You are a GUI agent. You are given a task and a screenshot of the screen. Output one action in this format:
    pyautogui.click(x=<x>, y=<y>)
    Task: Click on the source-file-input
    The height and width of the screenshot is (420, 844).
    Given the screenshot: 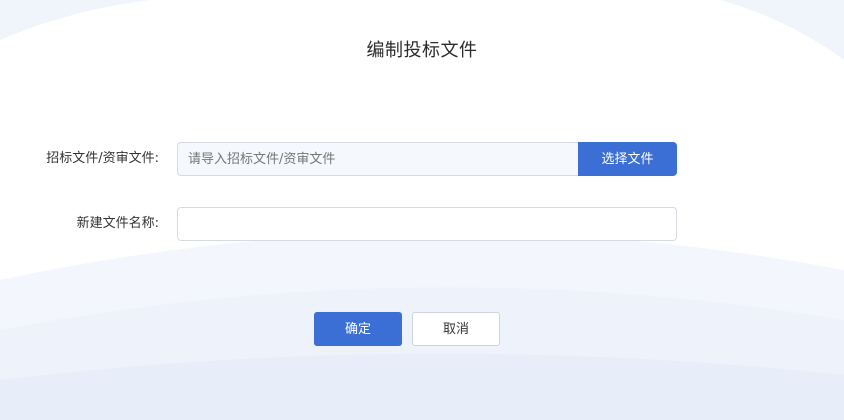 What is the action you would take?
    pyautogui.click(x=377, y=159)
    